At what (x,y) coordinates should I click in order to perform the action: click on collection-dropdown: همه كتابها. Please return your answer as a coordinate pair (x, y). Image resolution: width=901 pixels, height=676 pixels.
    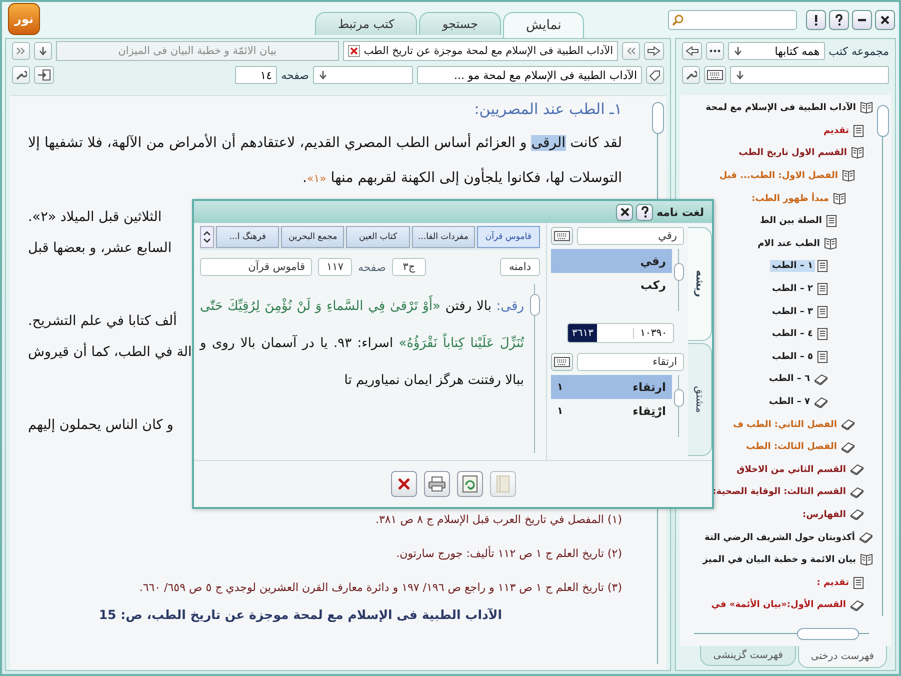
    Looking at the image, I should click on (776, 51).